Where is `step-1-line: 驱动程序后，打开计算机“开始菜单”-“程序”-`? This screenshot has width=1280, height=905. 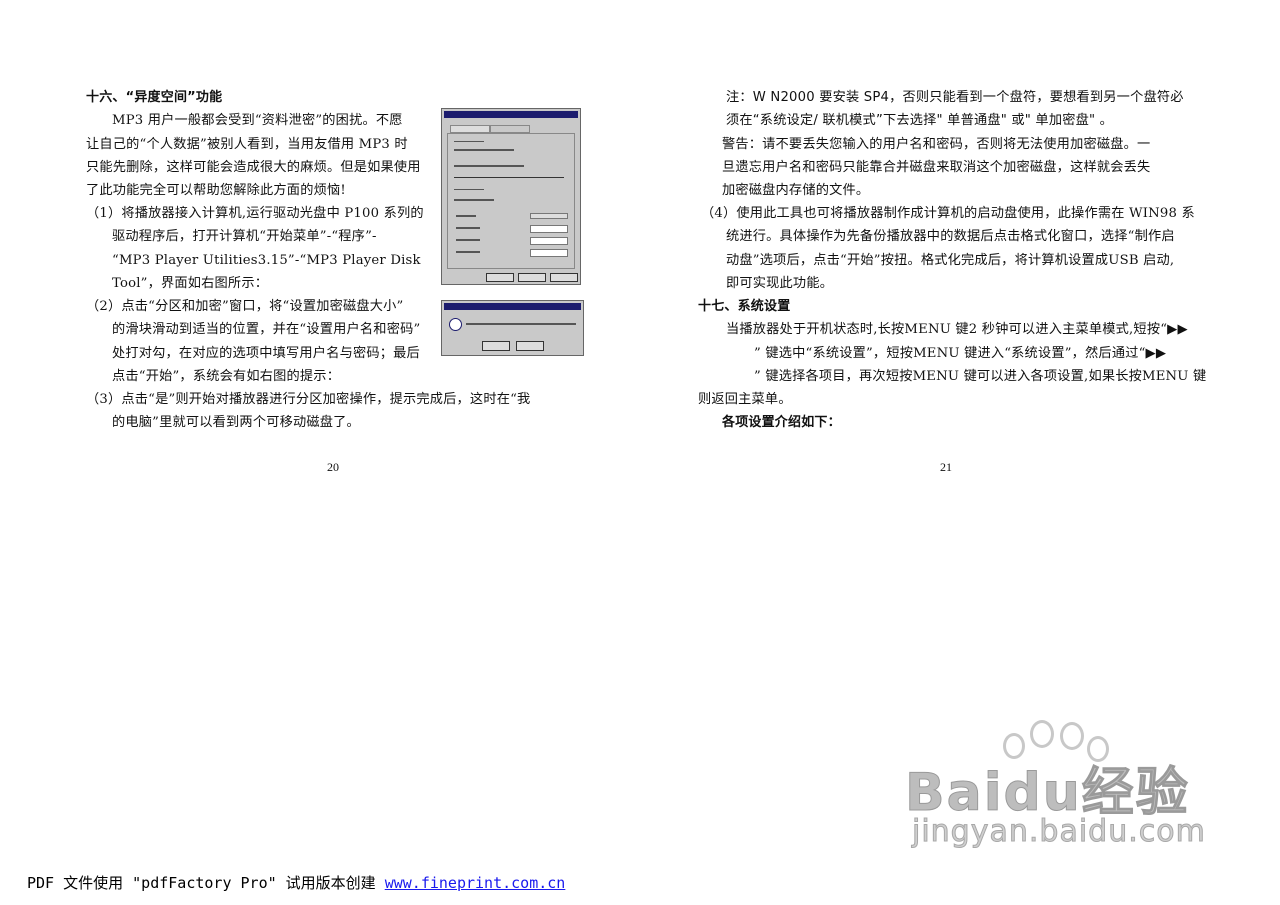
step-1-line: 驱动程序后，打开计算机“开始菜单”-“程序”- is located at coordinates (244, 236).